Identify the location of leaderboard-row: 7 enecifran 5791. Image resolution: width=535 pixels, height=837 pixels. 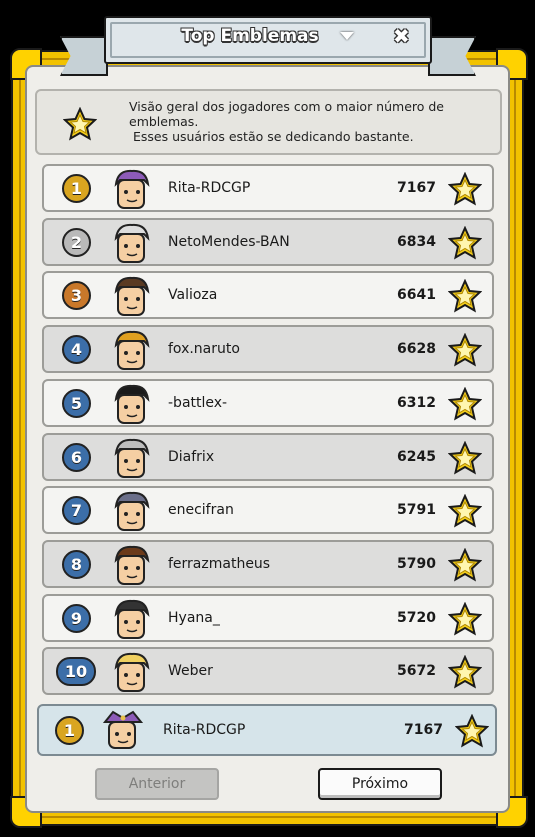
(268, 510).